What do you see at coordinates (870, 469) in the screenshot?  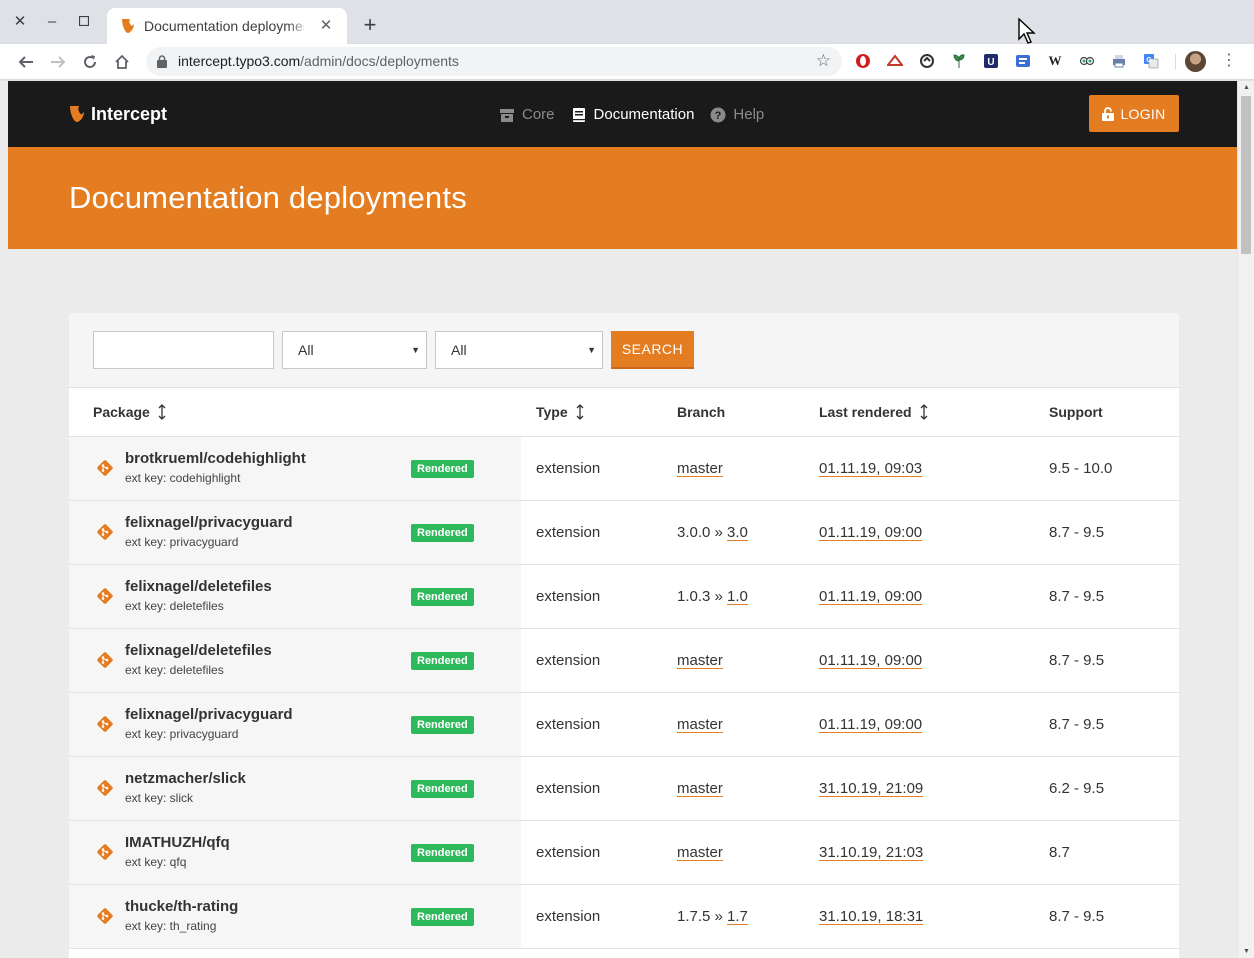 I see `last-rendered-link: 01.11.19, 09:03` at bounding box center [870, 469].